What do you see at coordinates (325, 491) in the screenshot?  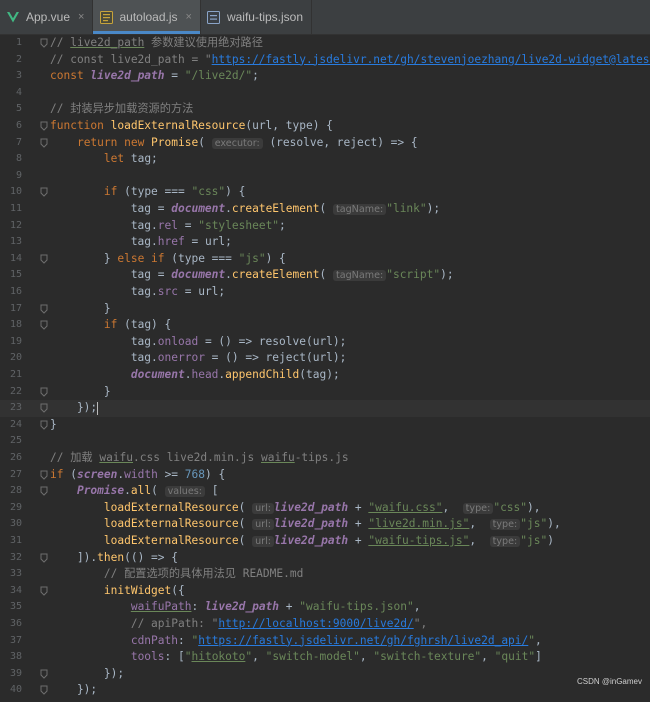 I see `code-line: 28 Promise.all( values: [` at bounding box center [325, 491].